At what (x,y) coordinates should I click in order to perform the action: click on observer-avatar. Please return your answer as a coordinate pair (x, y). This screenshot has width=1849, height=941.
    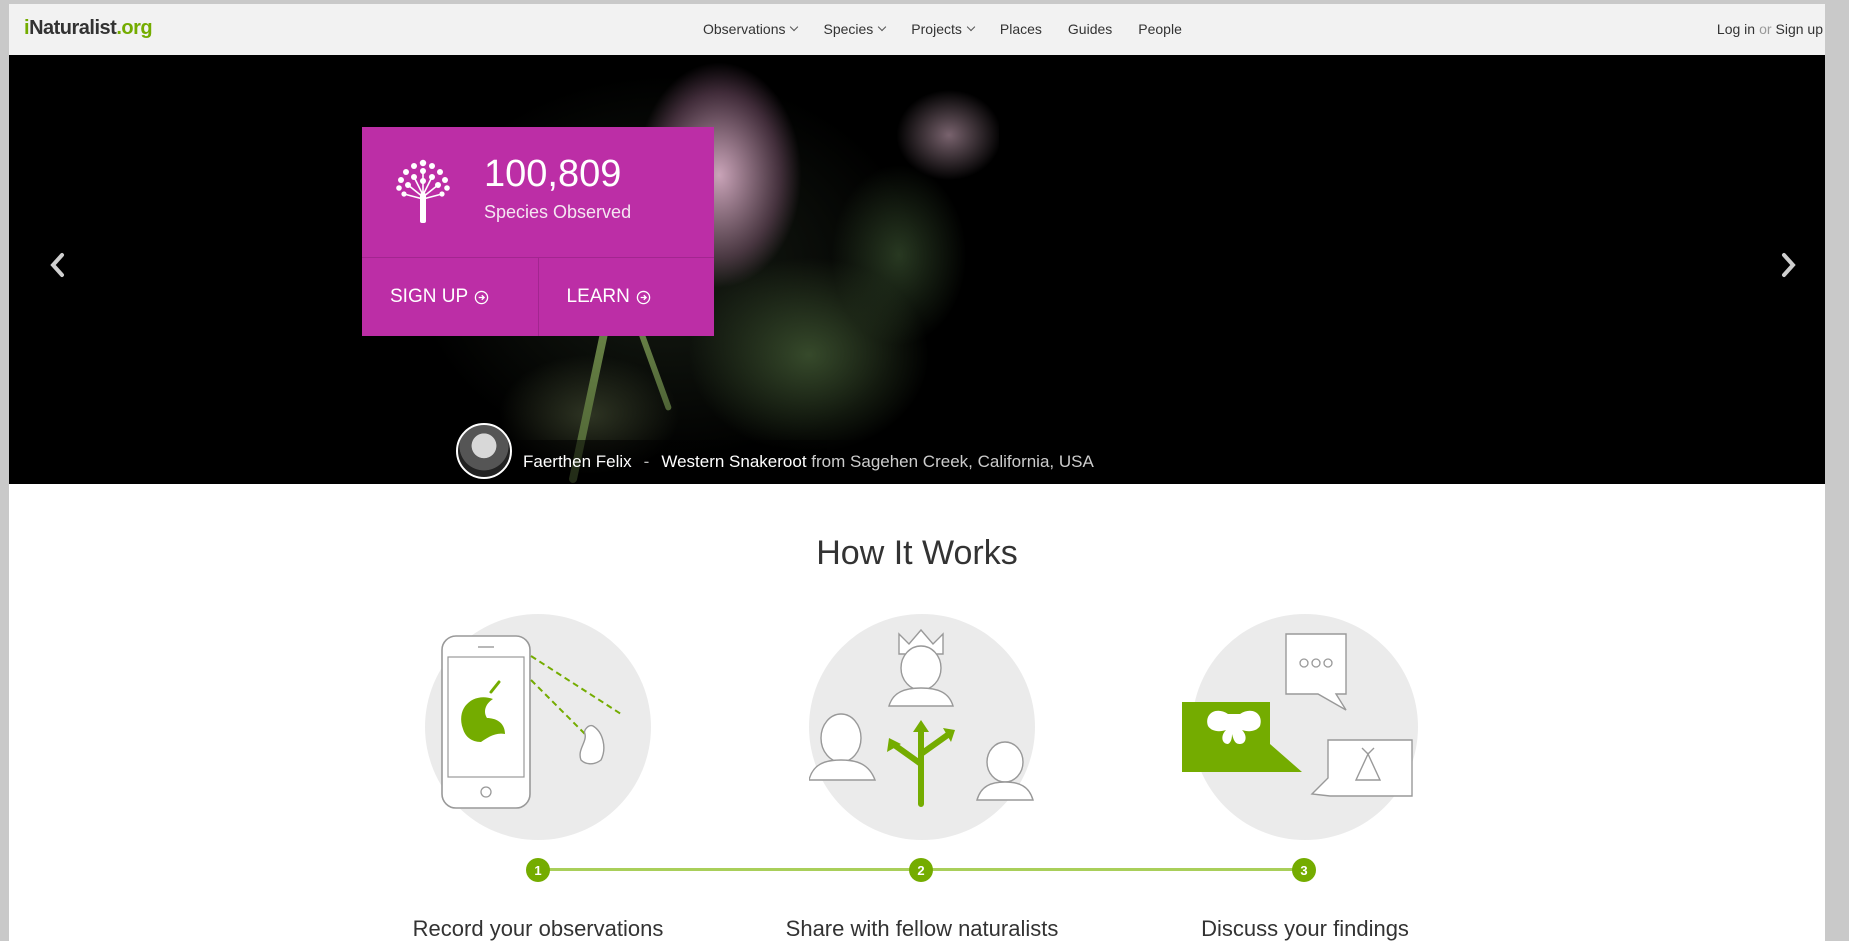
    Looking at the image, I should click on (484, 451).